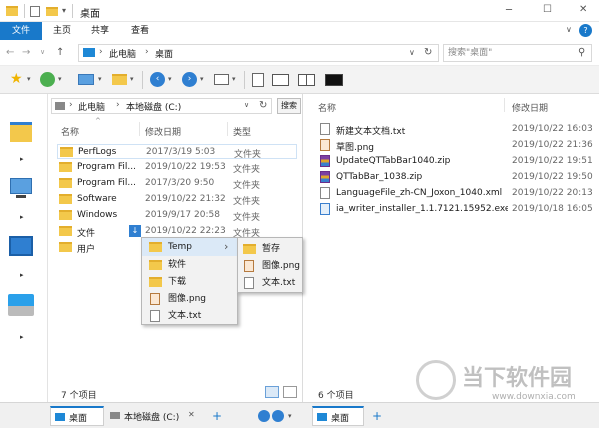 The width and height of the screenshot is (599, 428). Describe the element at coordinates (10, 53) in the screenshot. I see `back-button: ←` at that location.